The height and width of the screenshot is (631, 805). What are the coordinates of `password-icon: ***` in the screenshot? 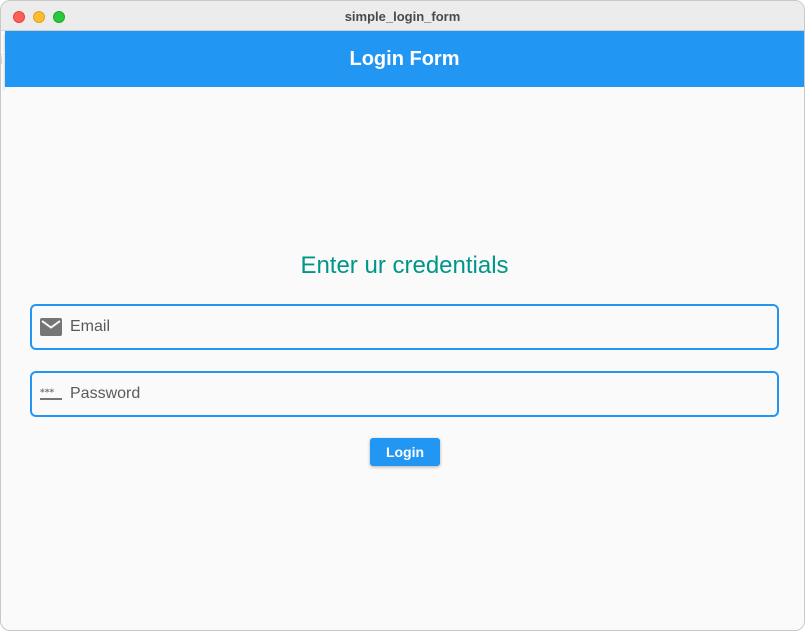 It's located at (51, 394).